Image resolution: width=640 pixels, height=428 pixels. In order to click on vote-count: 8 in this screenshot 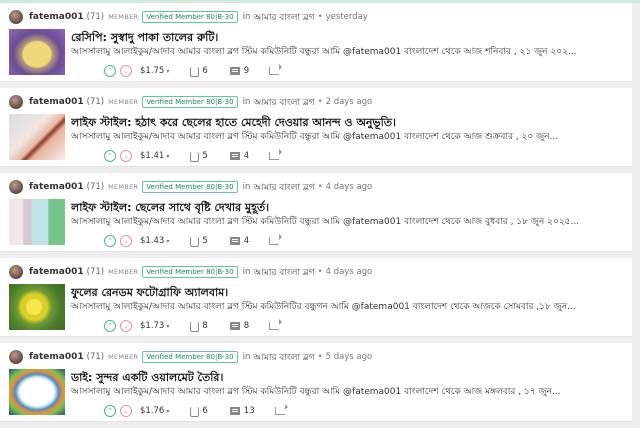, I will do `click(204, 326)`.